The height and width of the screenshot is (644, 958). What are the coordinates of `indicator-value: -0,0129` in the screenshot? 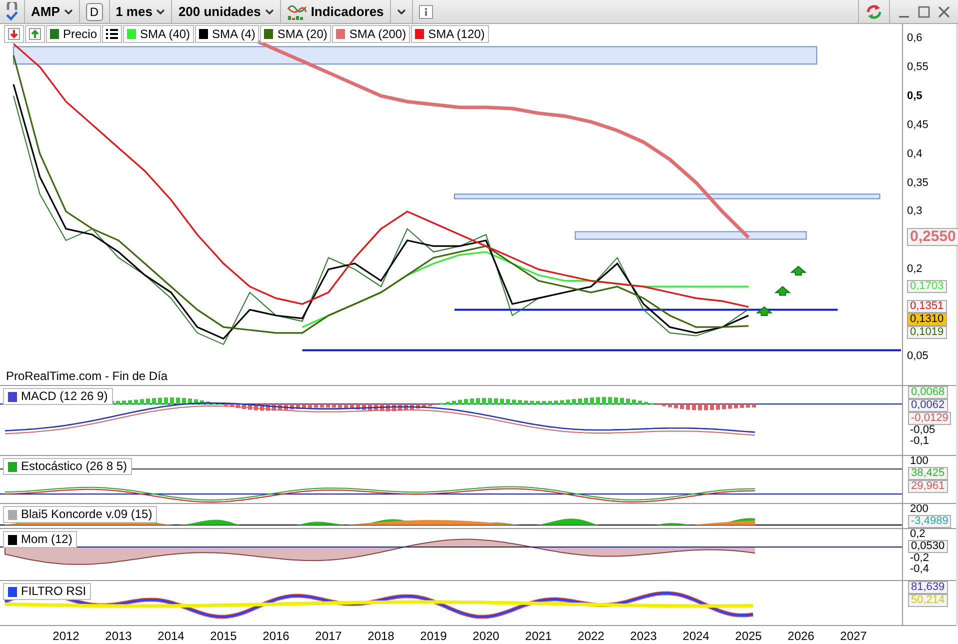 It's located at (930, 418).